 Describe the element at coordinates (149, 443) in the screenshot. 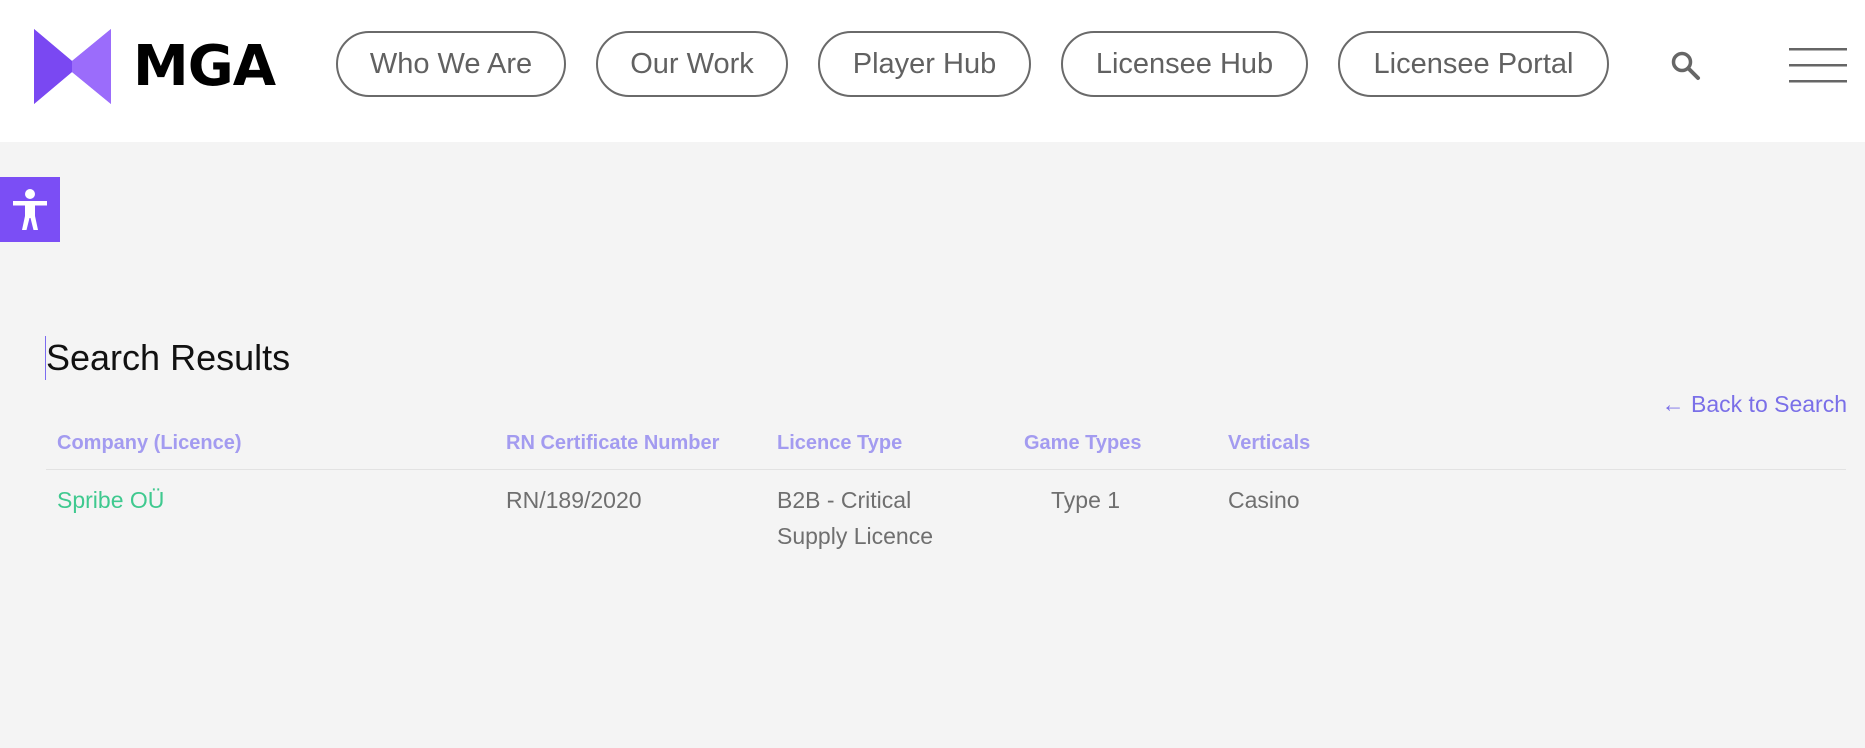

I see `column-header-company: Company (Licence)` at that location.